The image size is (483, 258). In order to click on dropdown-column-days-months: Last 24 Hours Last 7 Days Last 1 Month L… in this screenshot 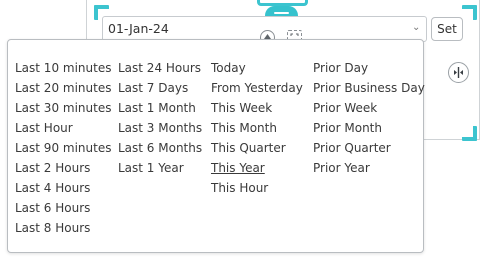, I will do `click(160, 118)`.